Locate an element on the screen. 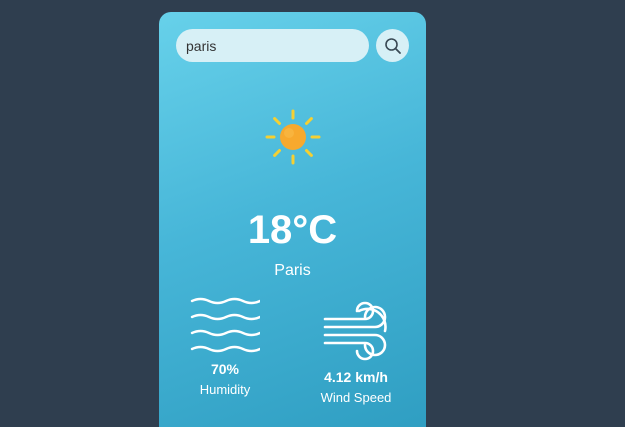  search-input is located at coordinates (272, 45).